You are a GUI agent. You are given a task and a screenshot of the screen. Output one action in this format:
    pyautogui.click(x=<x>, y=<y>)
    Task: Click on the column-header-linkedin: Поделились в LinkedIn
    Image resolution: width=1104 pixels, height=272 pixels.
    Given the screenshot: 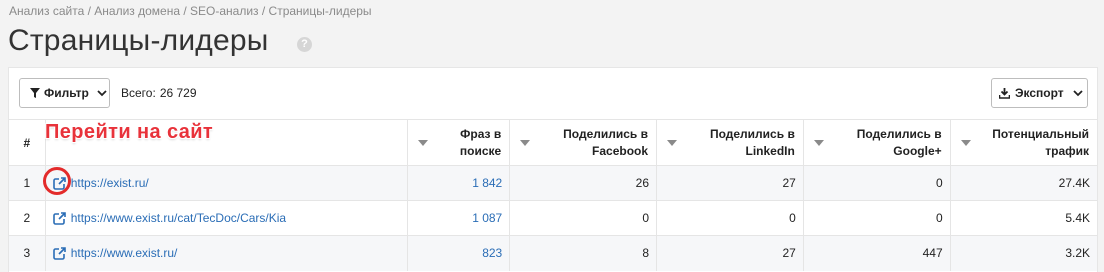 What is the action you would take?
    pyautogui.click(x=730, y=142)
    